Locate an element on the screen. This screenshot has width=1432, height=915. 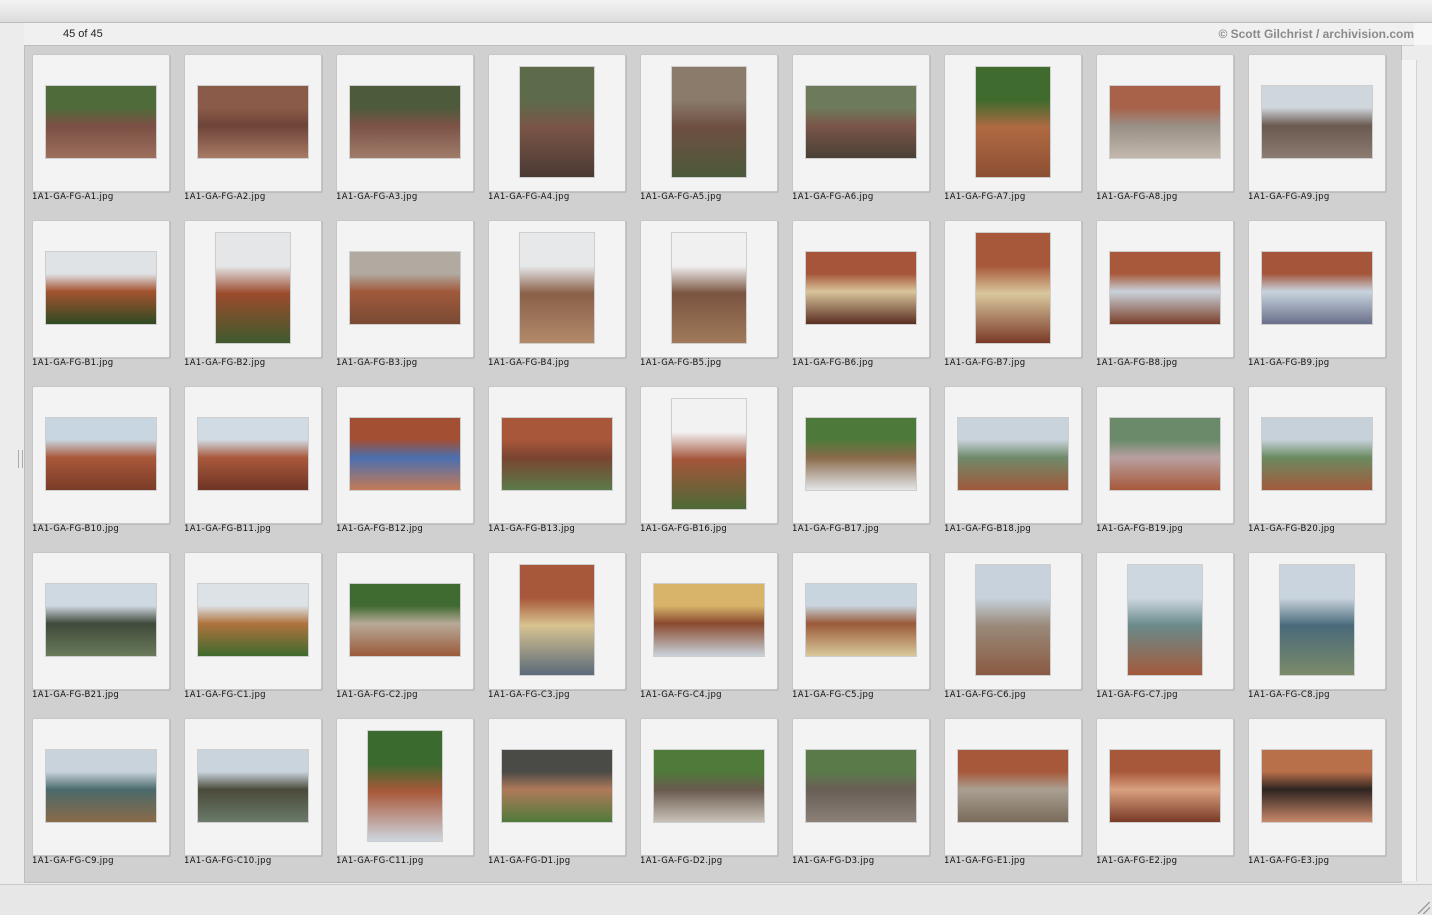
thumbnail-cell: 1A1-GA-FG-D1.jpg is located at coordinates (557, 793).